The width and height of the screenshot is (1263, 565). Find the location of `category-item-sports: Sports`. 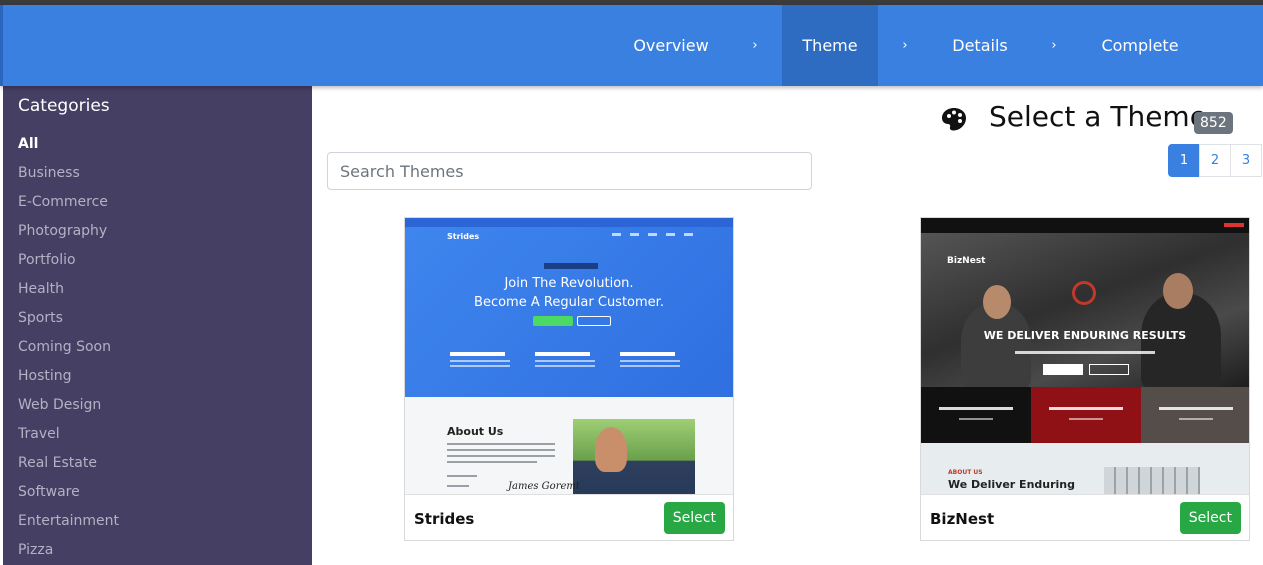

category-item-sports: Sports is located at coordinates (68, 322).